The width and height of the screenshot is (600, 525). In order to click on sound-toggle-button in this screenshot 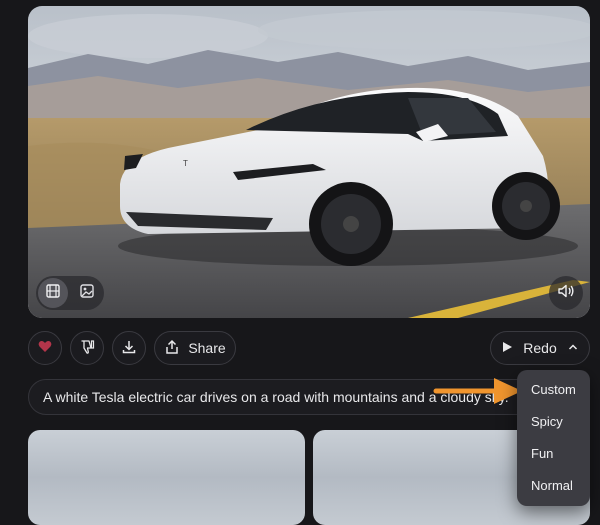, I will do `click(566, 293)`.